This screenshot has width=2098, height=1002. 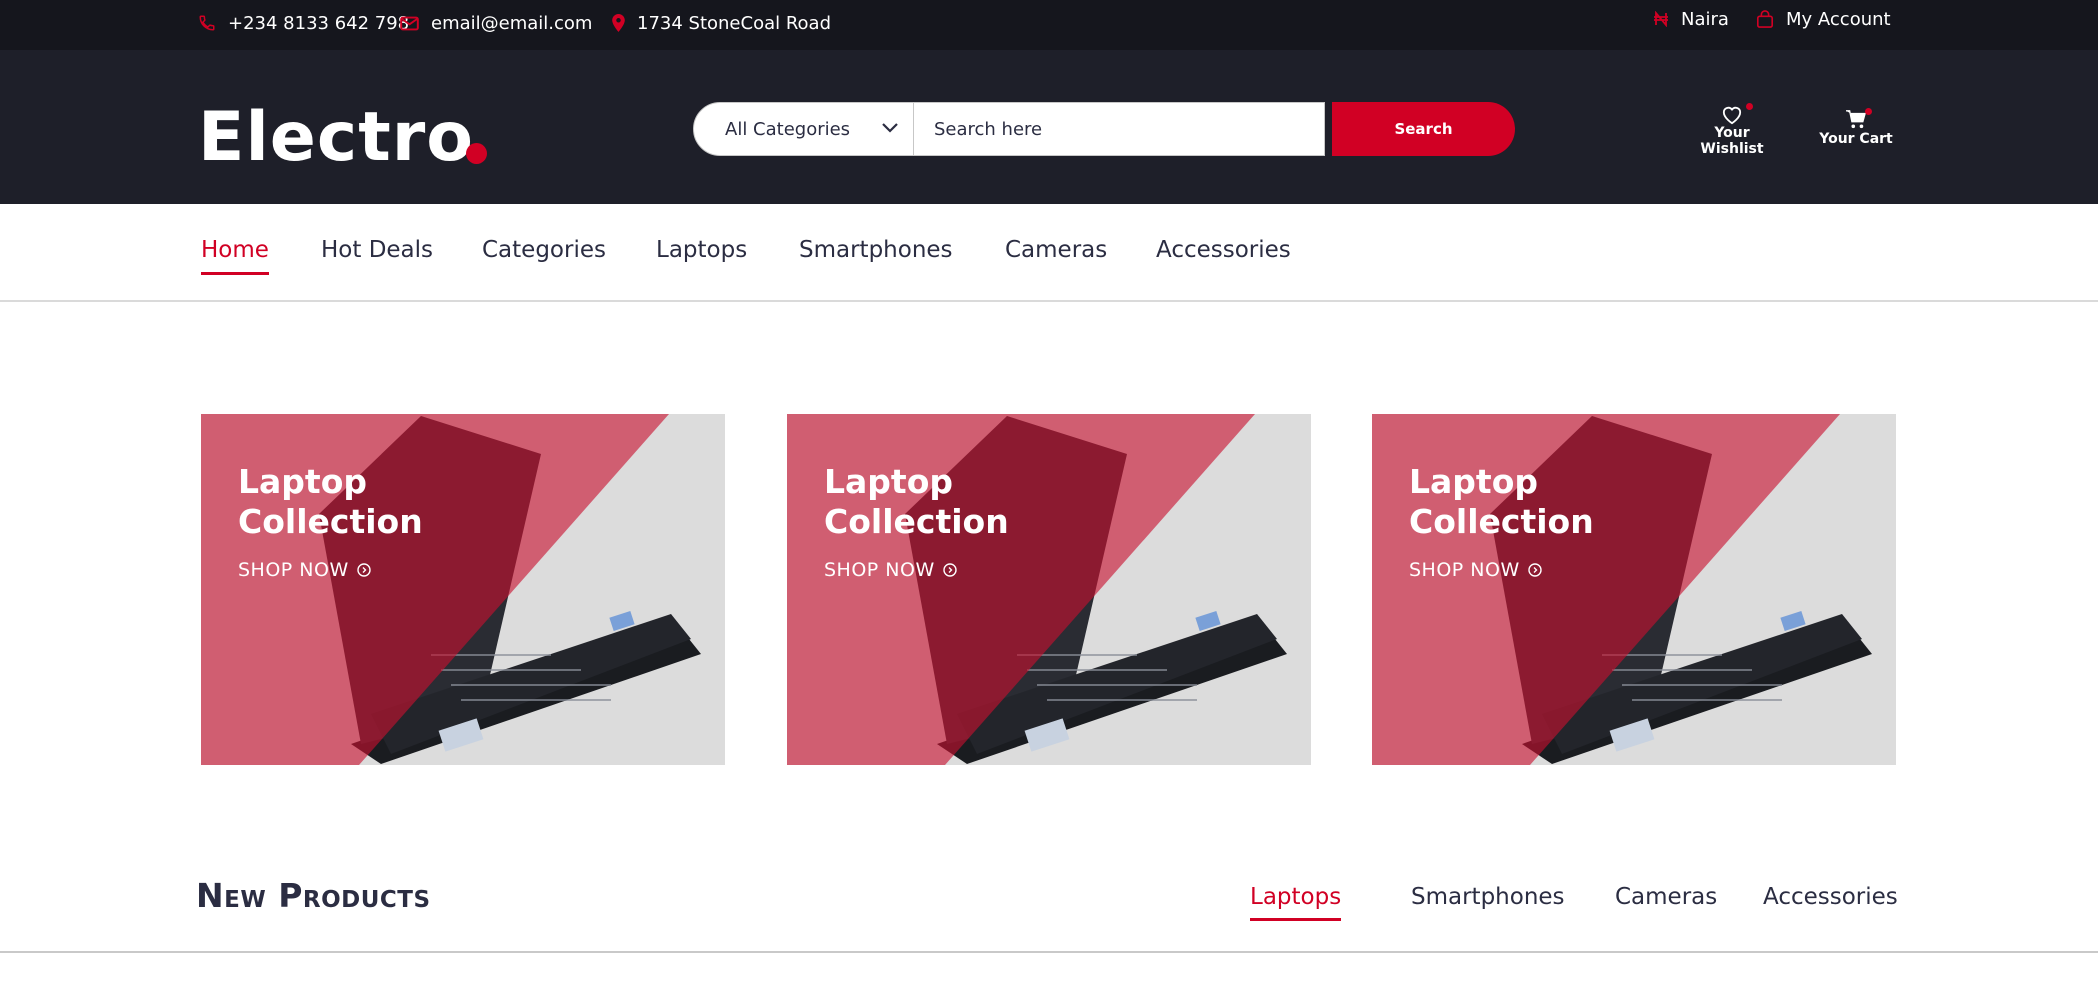 What do you see at coordinates (734, 23) in the screenshot?
I see `address-text: 1734 StoneCoal Road` at bounding box center [734, 23].